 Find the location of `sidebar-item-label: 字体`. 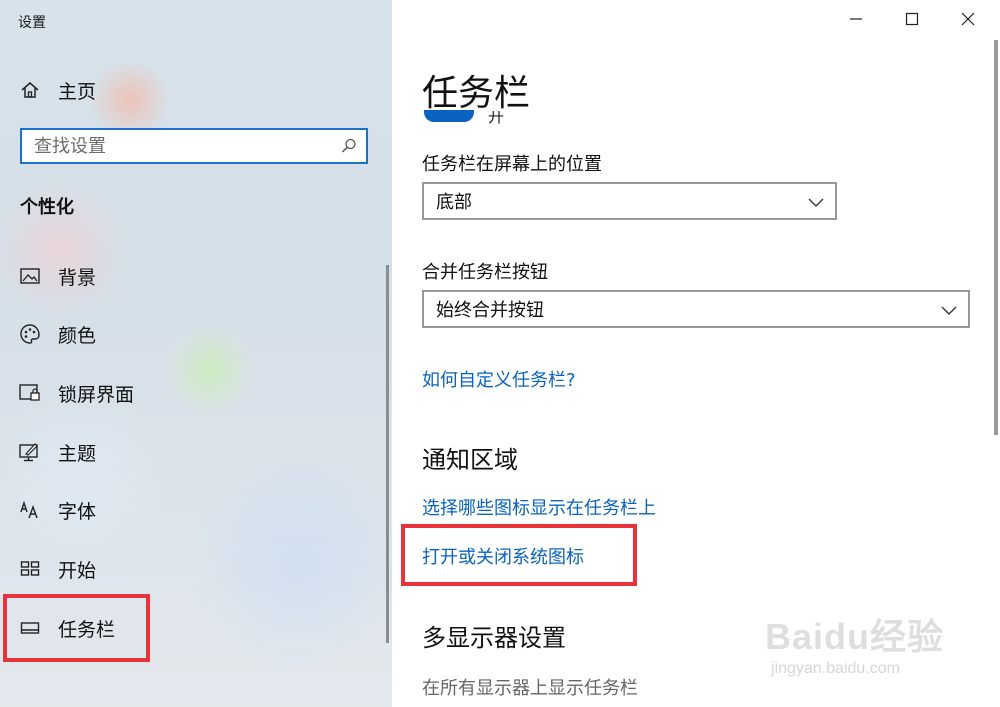

sidebar-item-label: 字体 is located at coordinates (77, 511).